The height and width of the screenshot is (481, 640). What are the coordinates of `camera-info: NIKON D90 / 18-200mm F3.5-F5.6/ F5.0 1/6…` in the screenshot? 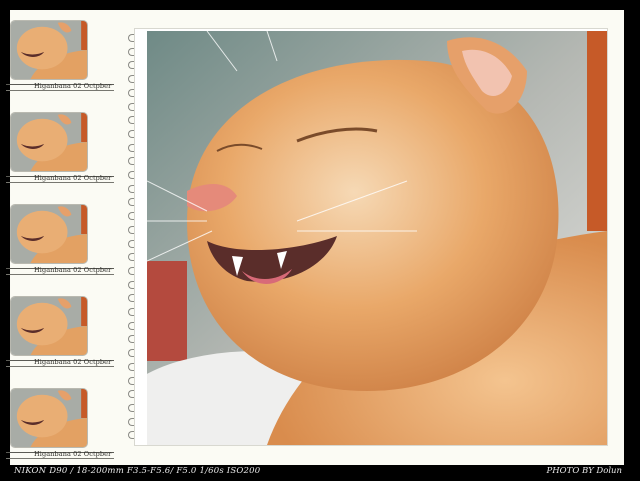 It's located at (137, 471).